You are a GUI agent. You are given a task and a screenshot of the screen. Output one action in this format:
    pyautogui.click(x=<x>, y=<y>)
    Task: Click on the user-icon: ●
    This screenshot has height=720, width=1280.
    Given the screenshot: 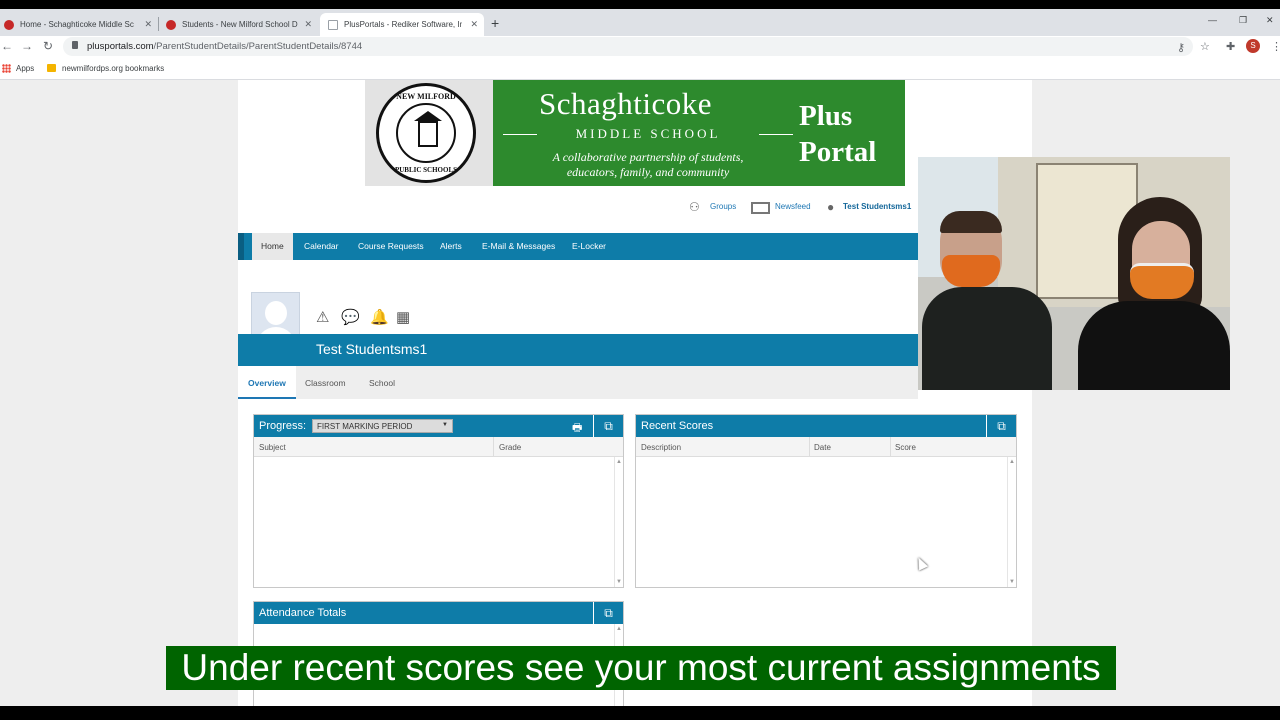 What is the action you would take?
    pyautogui.click(x=830, y=207)
    